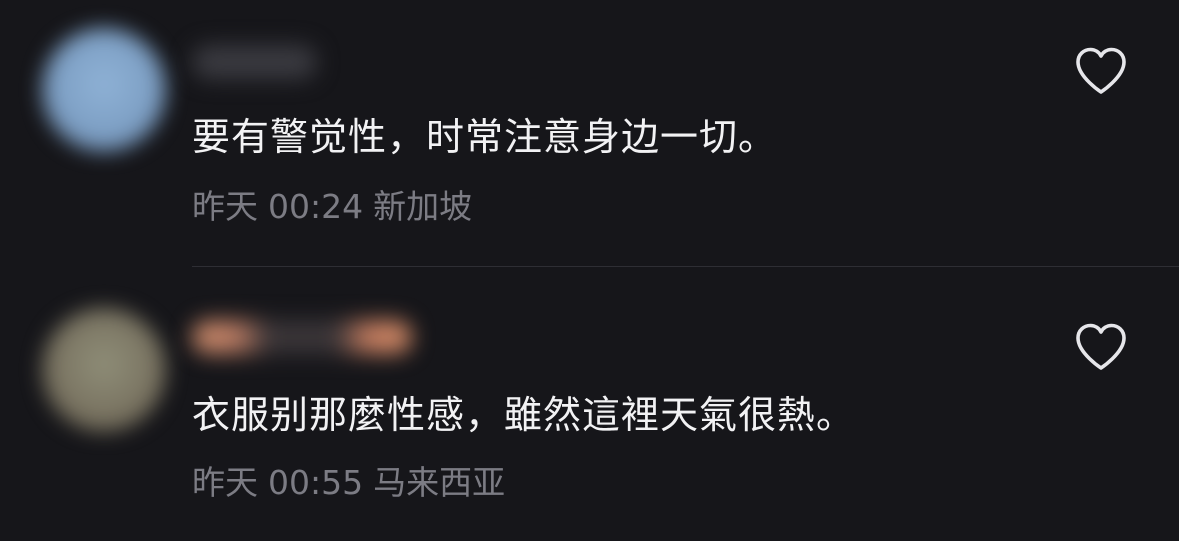 The height and width of the screenshot is (541, 1179). What do you see at coordinates (316, 206) in the screenshot?
I see `comment-time: 00:24` at bounding box center [316, 206].